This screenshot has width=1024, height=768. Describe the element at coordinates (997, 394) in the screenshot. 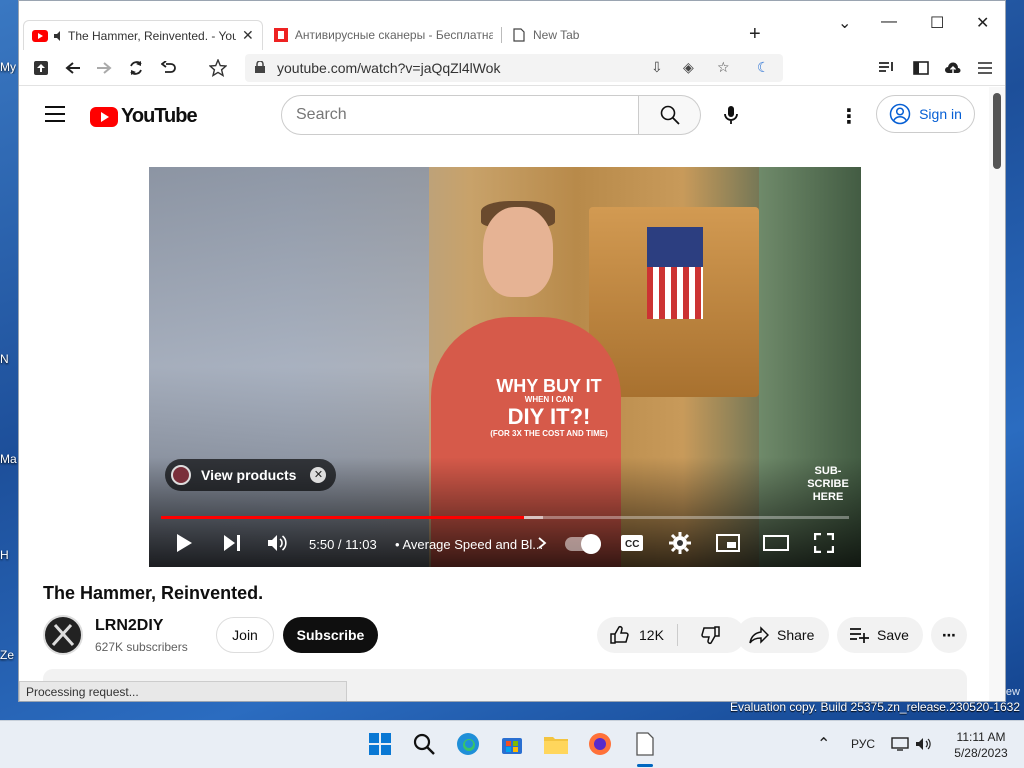

I see `page-scrollbar` at that location.